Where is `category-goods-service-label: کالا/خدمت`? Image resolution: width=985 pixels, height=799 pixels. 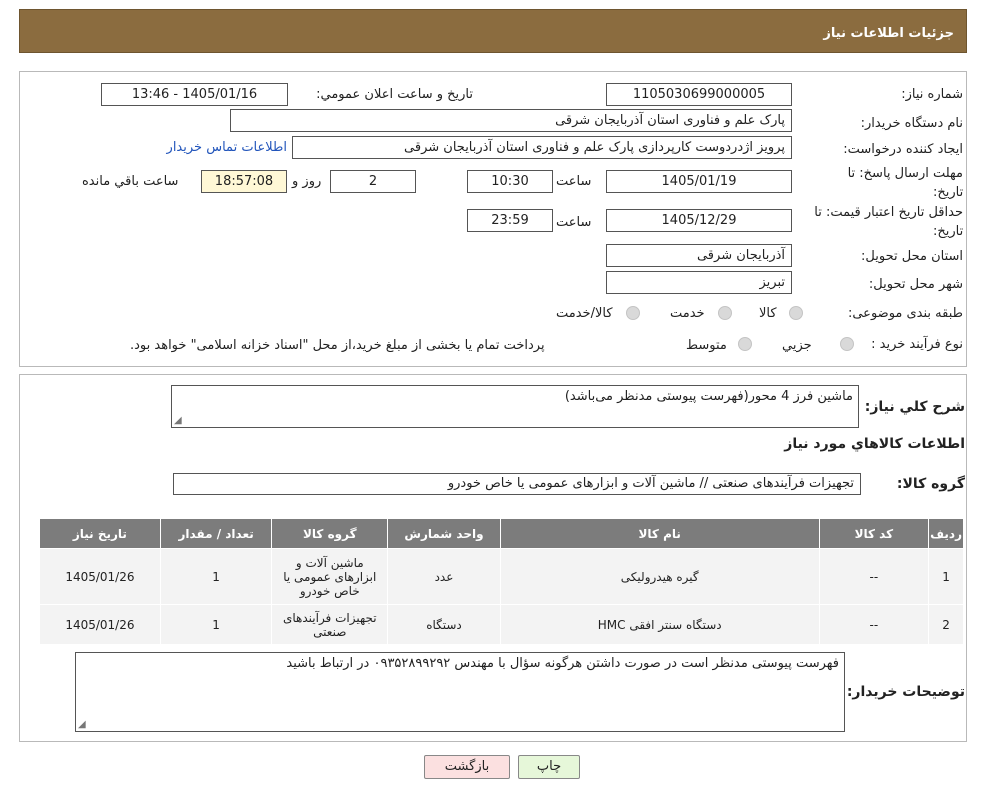 category-goods-service-label: کالا/خدمت is located at coordinates (584, 313).